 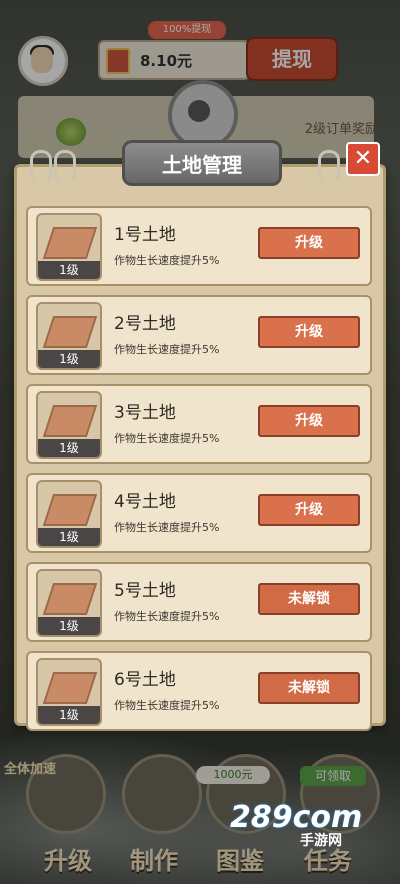 I want to click on watermark-sub: 手游网, so click(x=321, y=841).